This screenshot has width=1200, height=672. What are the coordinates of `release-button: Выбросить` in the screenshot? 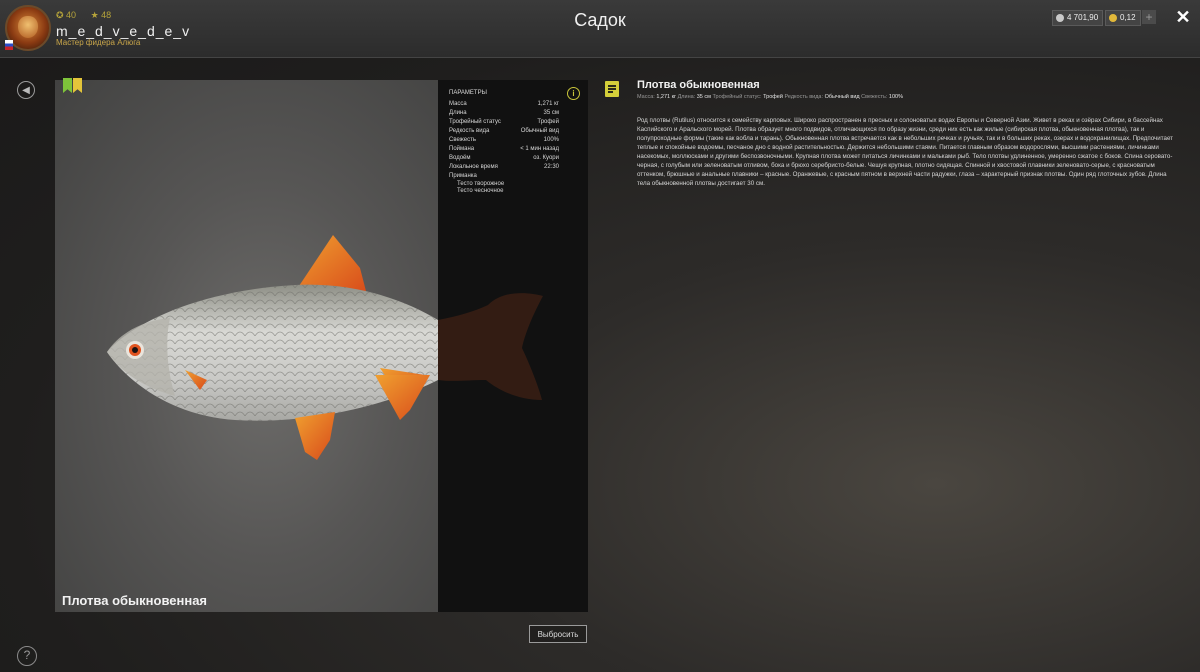 It's located at (558, 634).